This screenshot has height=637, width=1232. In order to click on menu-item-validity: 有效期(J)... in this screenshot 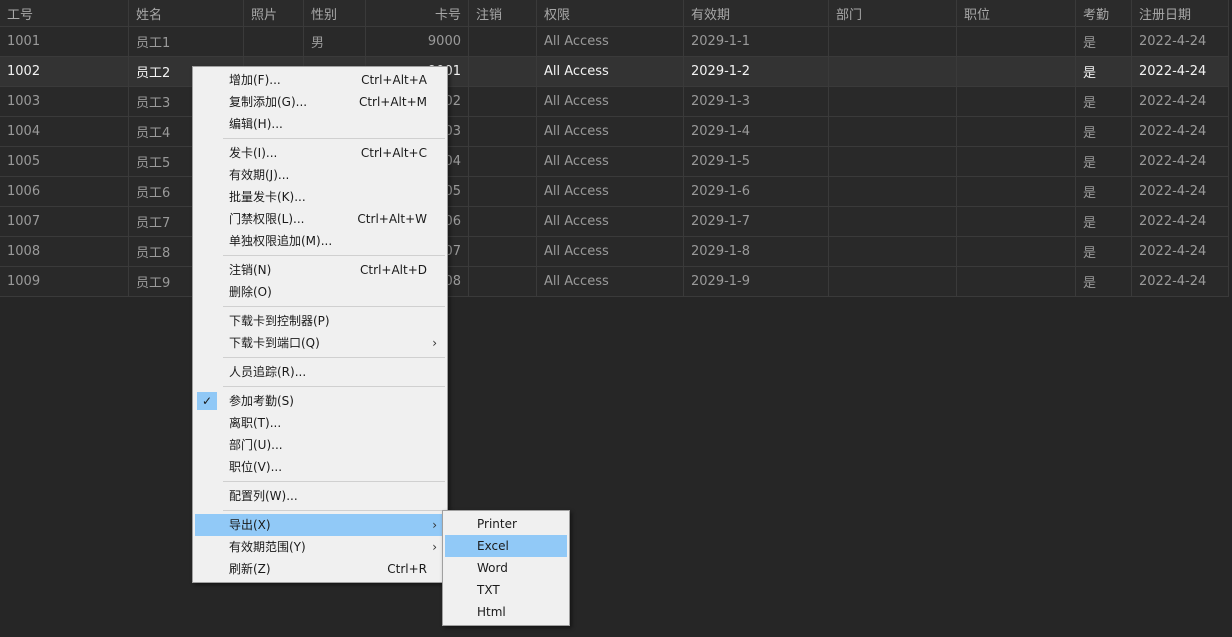, I will do `click(320, 175)`.